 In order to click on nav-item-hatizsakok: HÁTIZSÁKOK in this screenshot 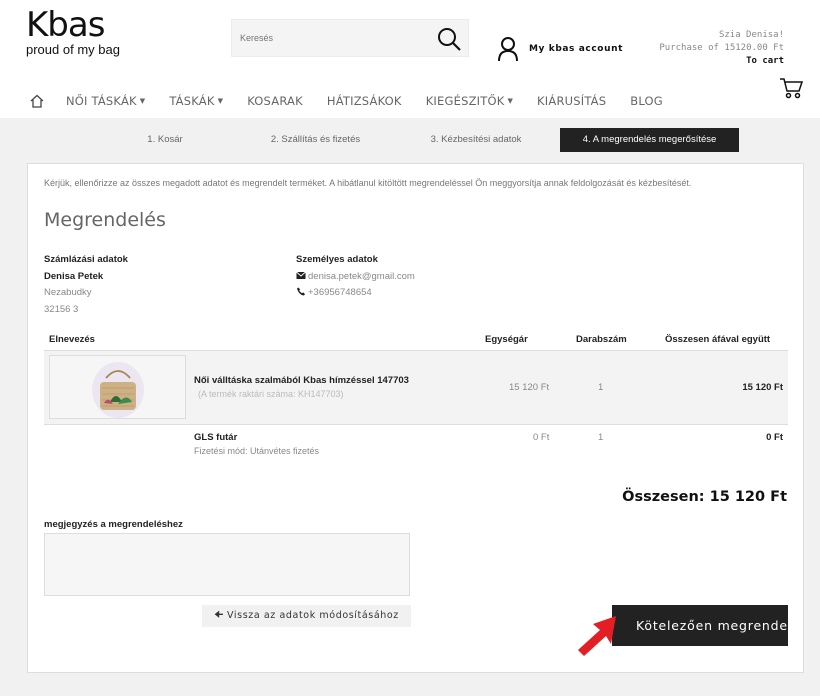, I will do `click(364, 101)`.